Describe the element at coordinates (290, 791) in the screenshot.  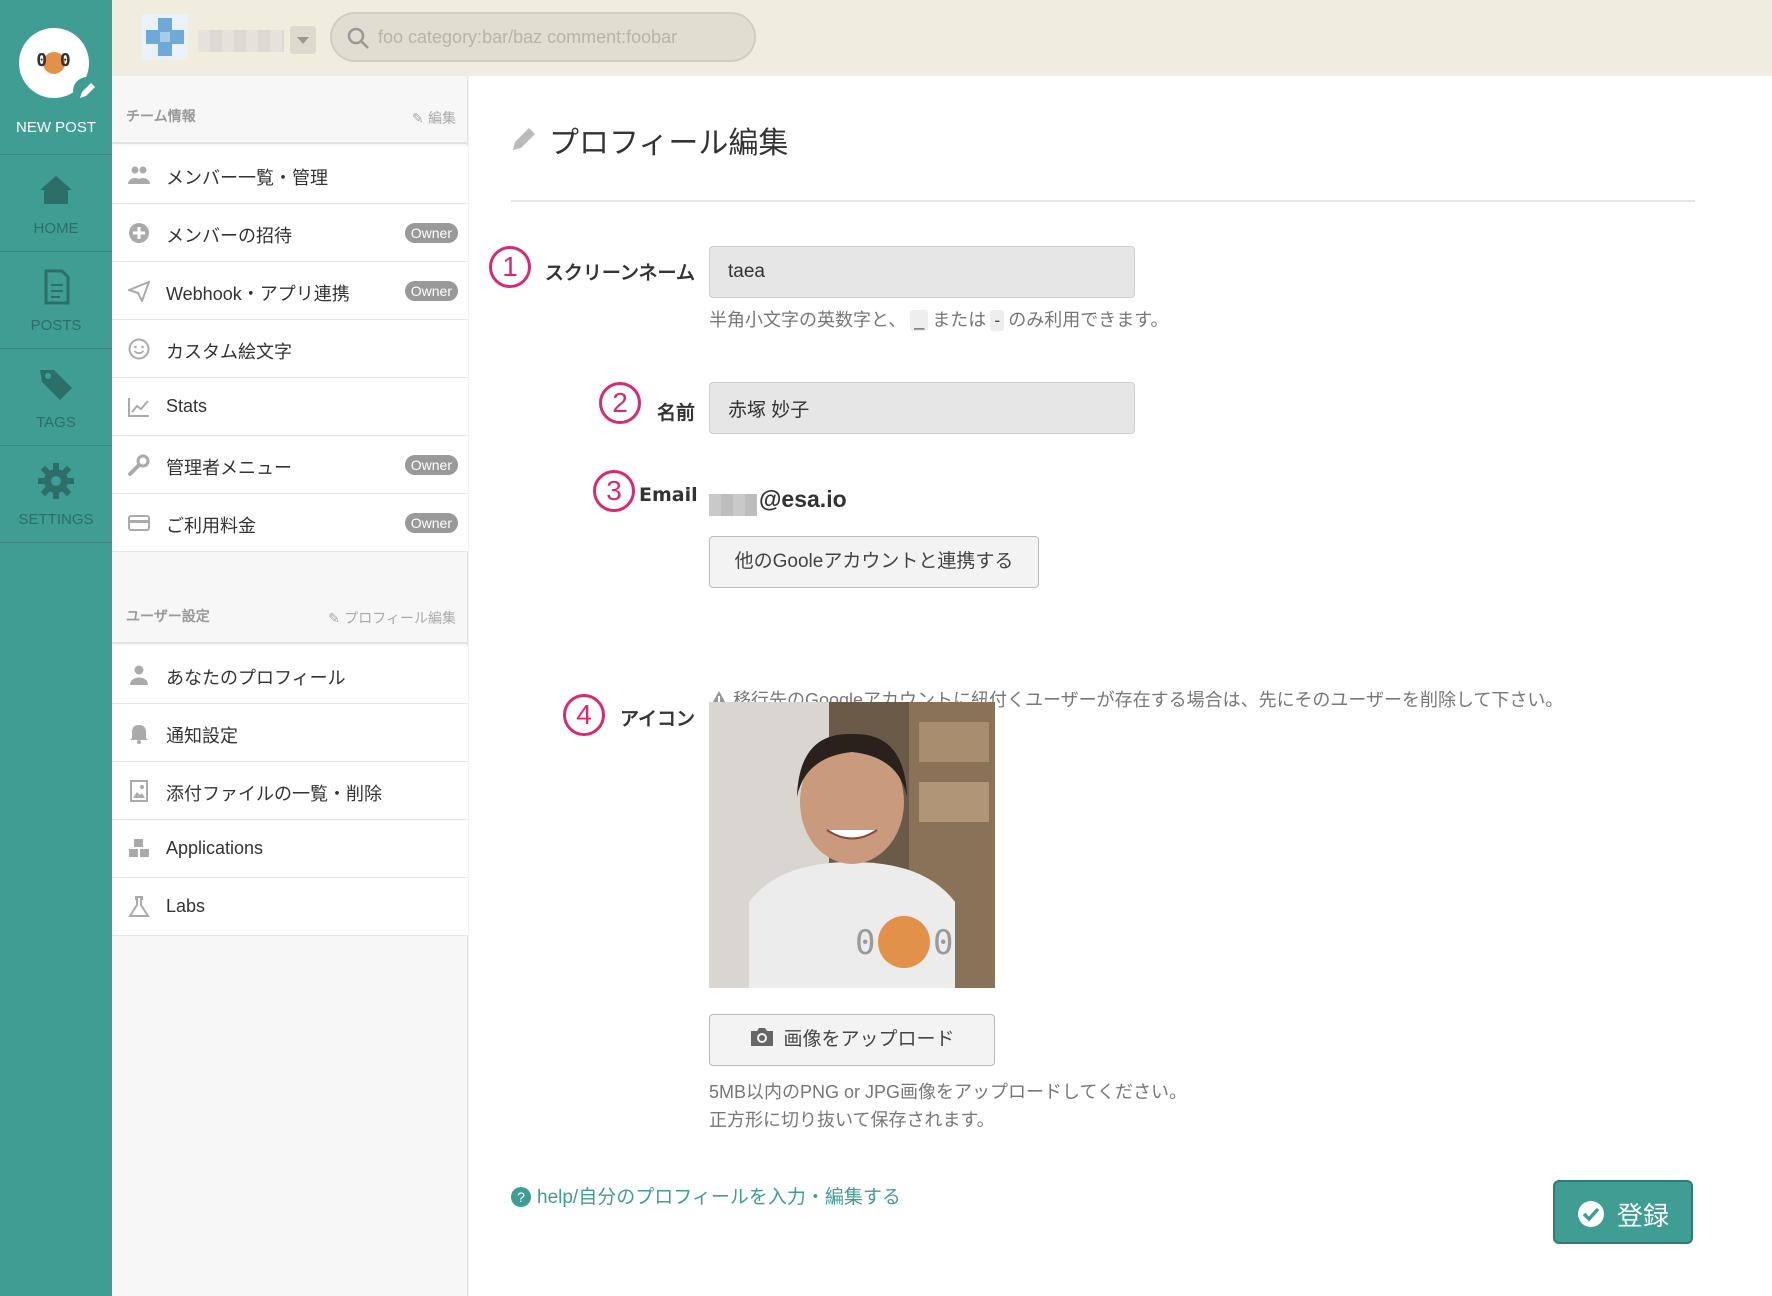
I see `sidebar-item-attachments: 添付ファイルの一覧・削除` at that location.